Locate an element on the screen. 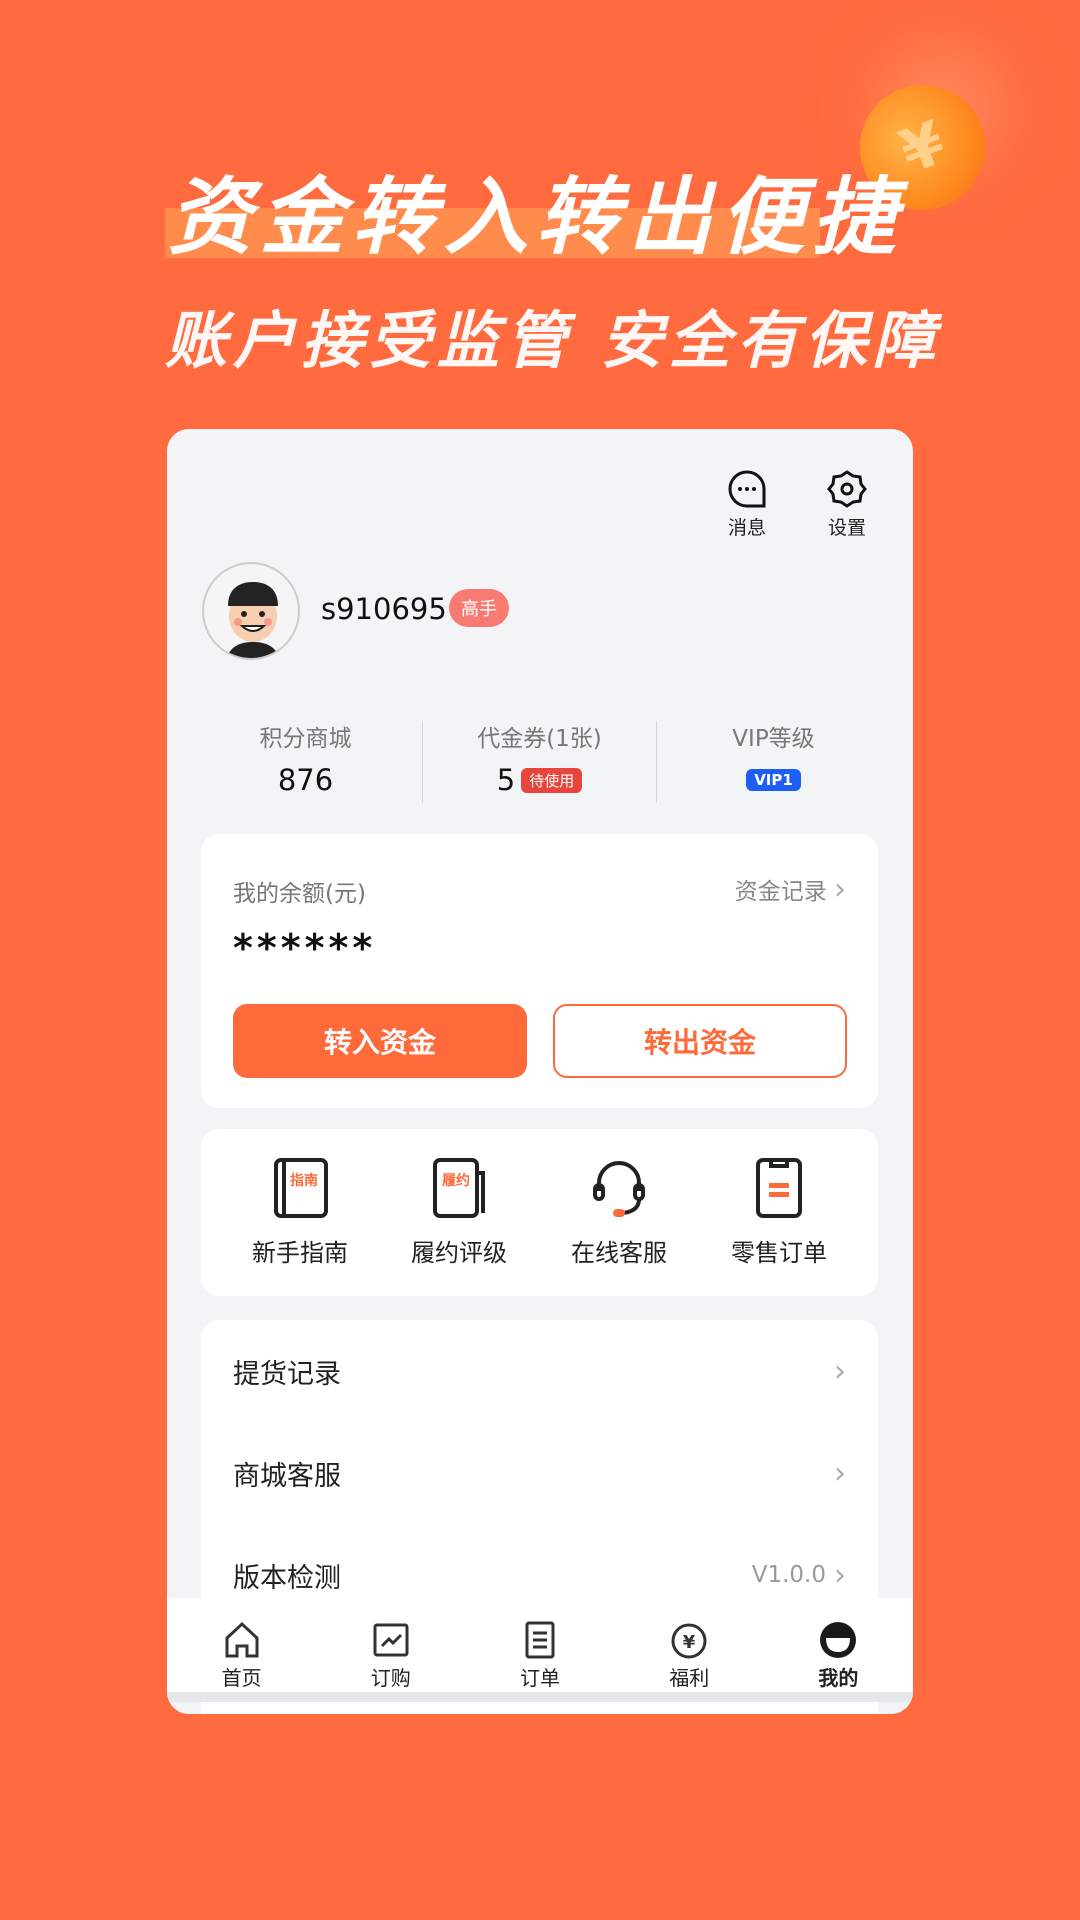  avatar is located at coordinates (251, 611).